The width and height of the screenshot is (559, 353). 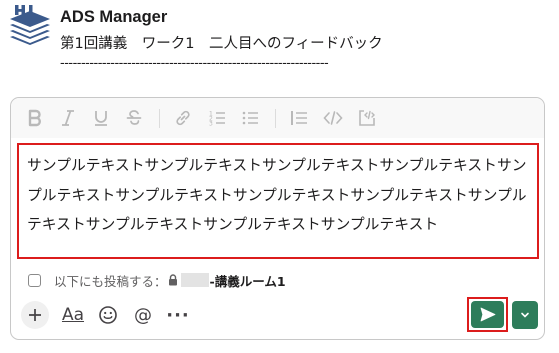 I want to click on strikethrough-icon, so click(x=134, y=118).